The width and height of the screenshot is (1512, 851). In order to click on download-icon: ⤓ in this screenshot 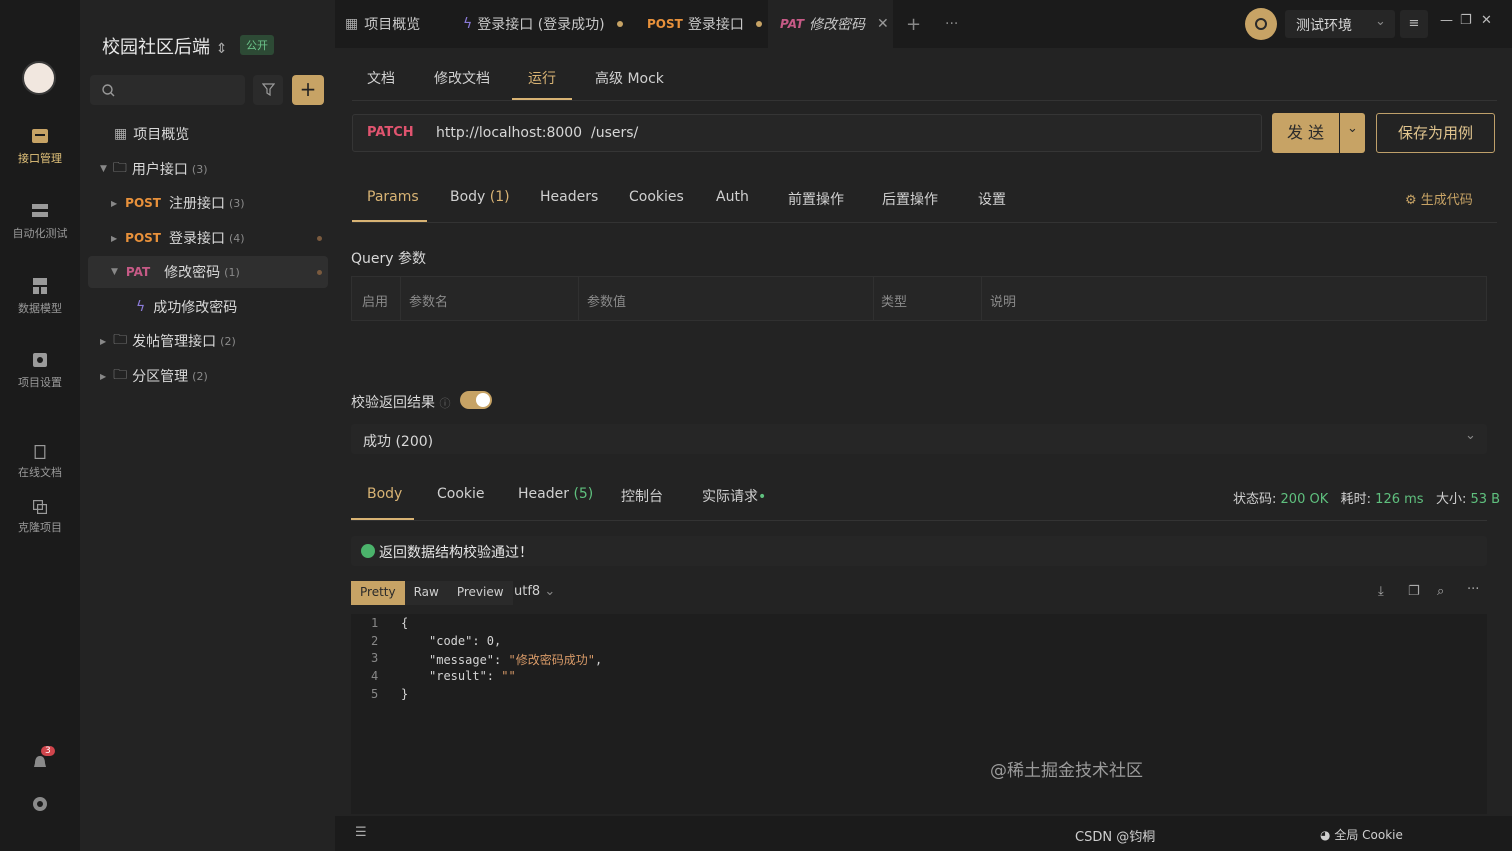, I will do `click(1381, 591)`.